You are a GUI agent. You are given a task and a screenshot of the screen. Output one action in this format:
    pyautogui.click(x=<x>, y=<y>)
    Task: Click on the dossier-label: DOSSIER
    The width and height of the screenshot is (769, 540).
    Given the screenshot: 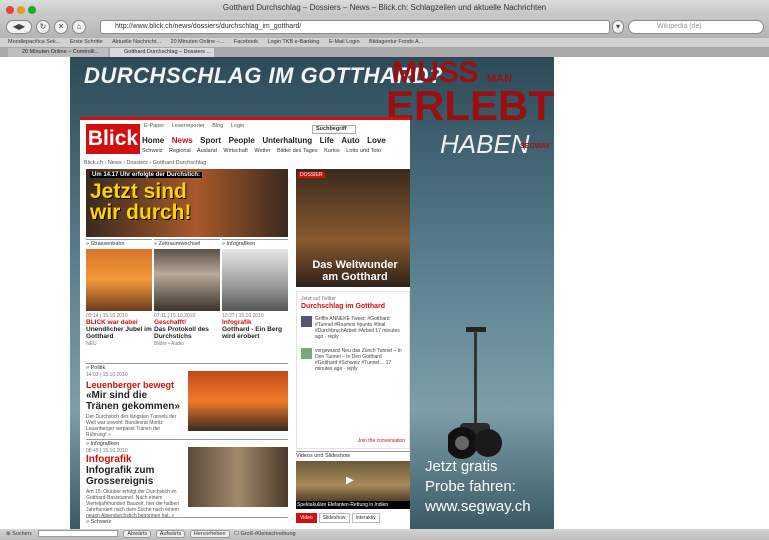 What is the action you would take?
    pyautogui.click(x=311, y=175)
    